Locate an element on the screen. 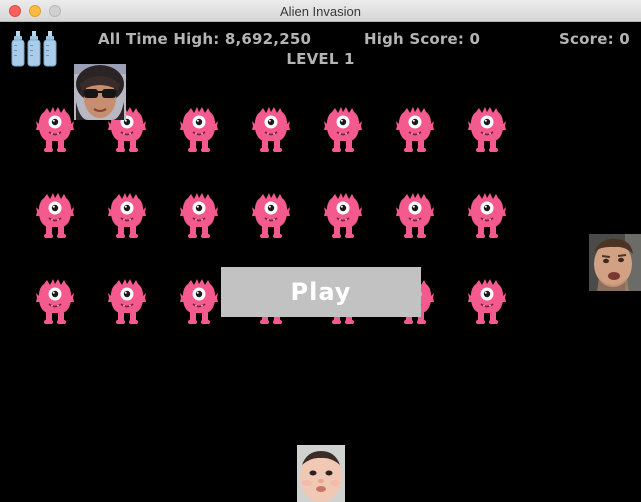 This screenshot has width=641, height=502. all-time-high-score: All Time High: 8,692,250 is located at coordinates (205, 39).